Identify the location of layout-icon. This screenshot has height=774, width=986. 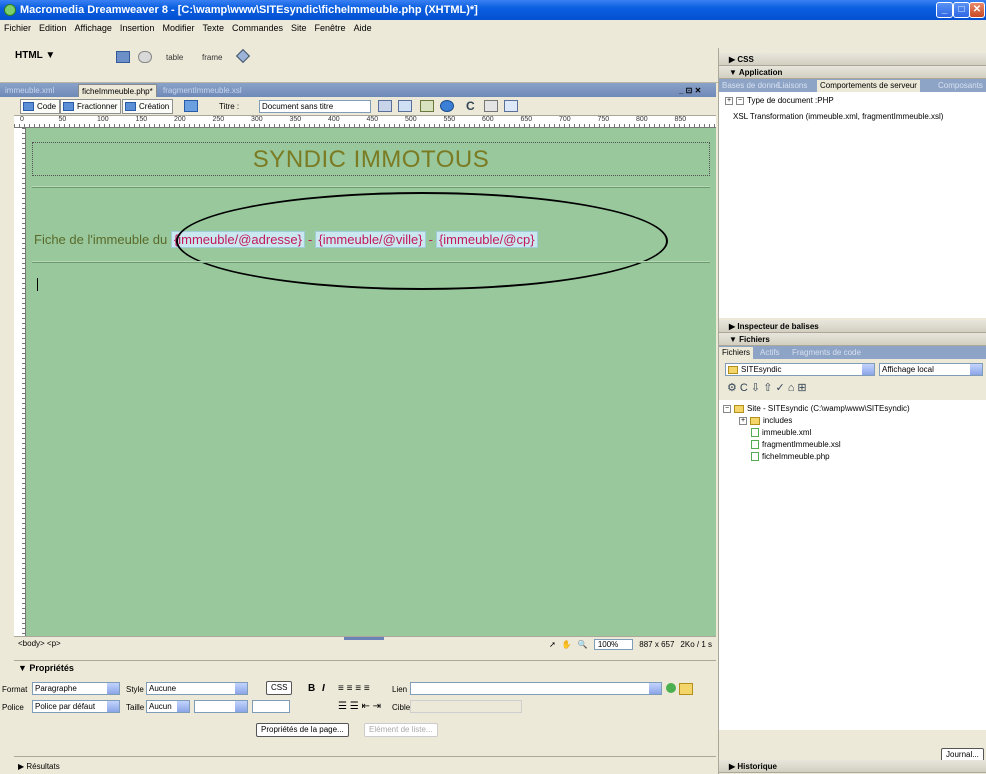
(123, 57).